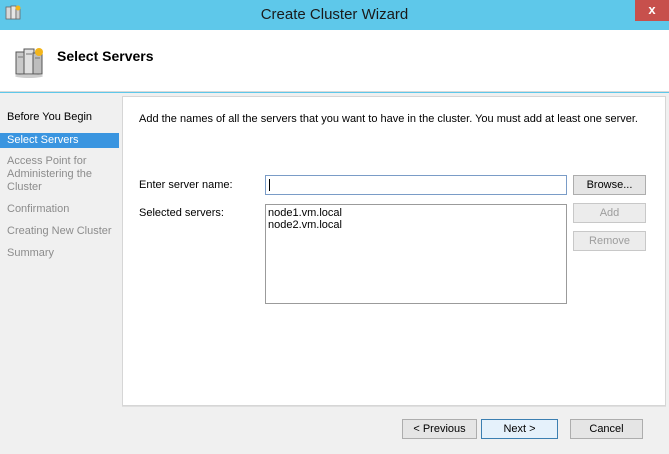  Describe the element at coordinates (416, 213) in the screenshot. I see `list-item: node1.vm.local` at that location.